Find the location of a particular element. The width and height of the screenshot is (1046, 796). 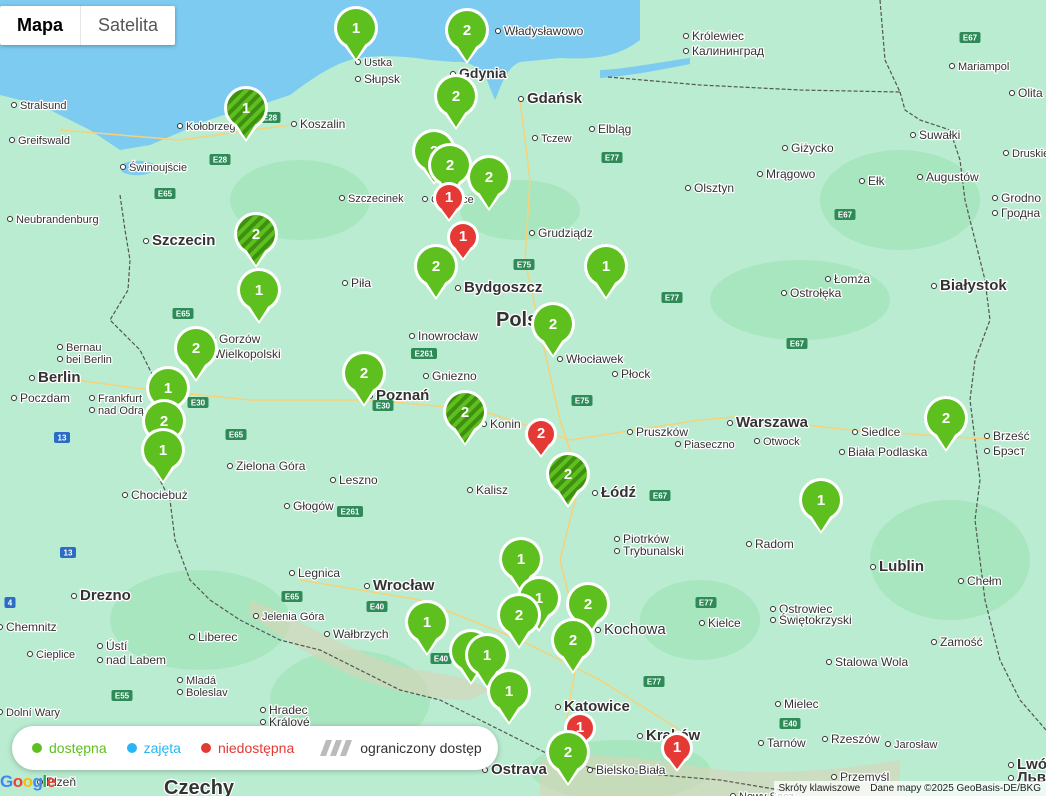

restricted-stripes-icon is located at coordinates (336, 748).